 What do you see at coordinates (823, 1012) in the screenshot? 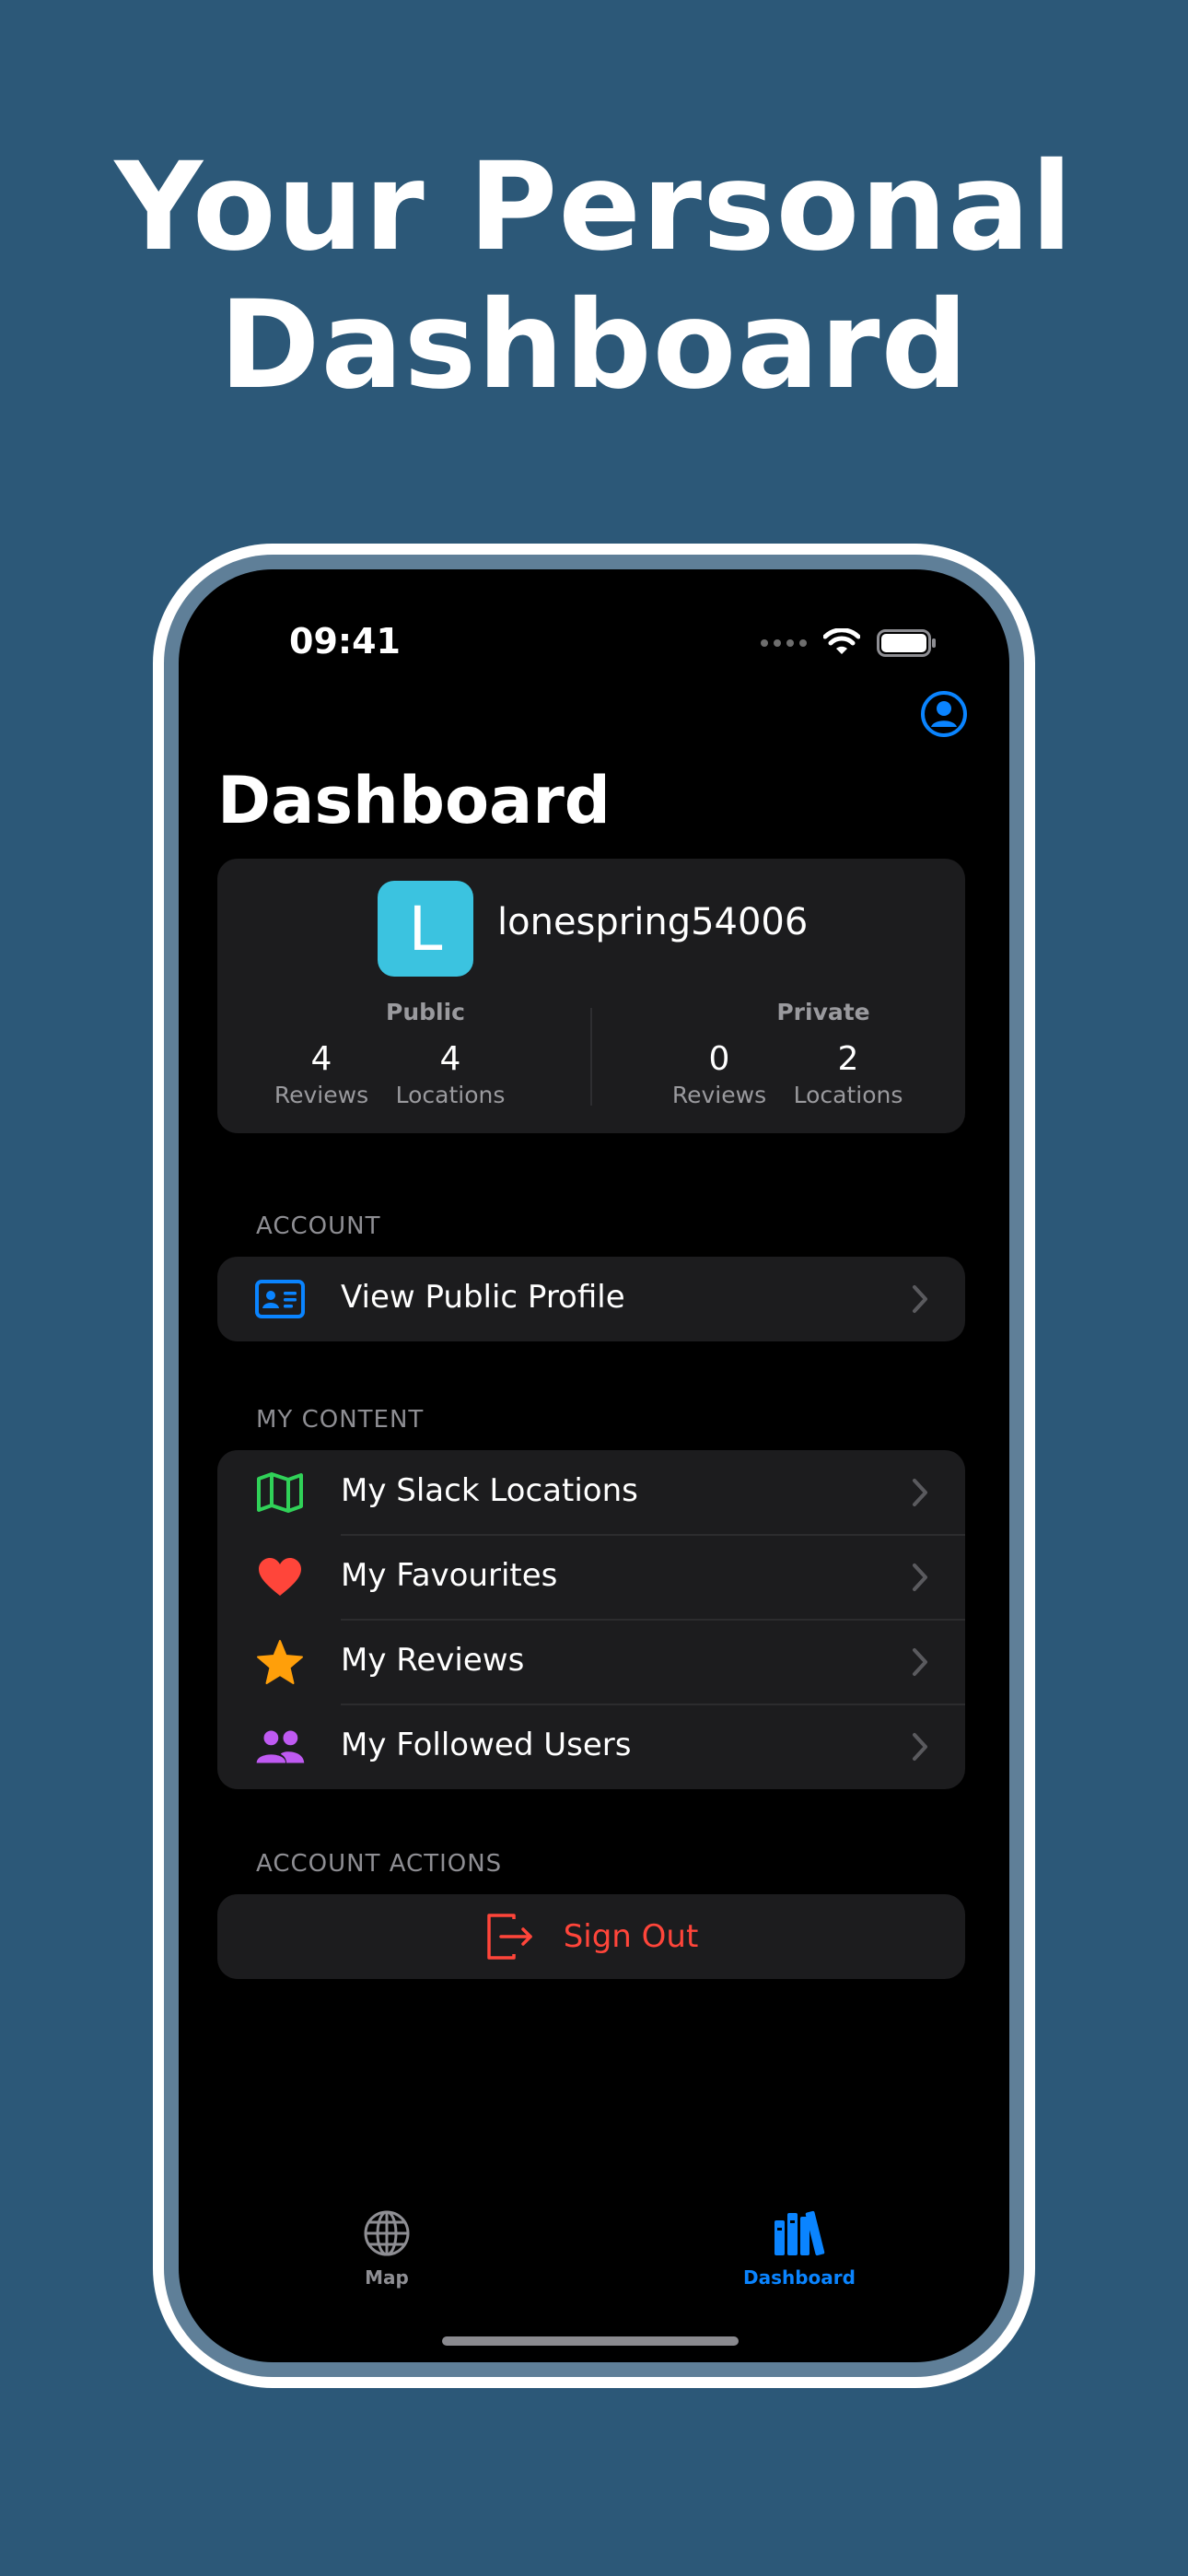
I see `private-stats-title: Private` at bounding box center [823, 1012].